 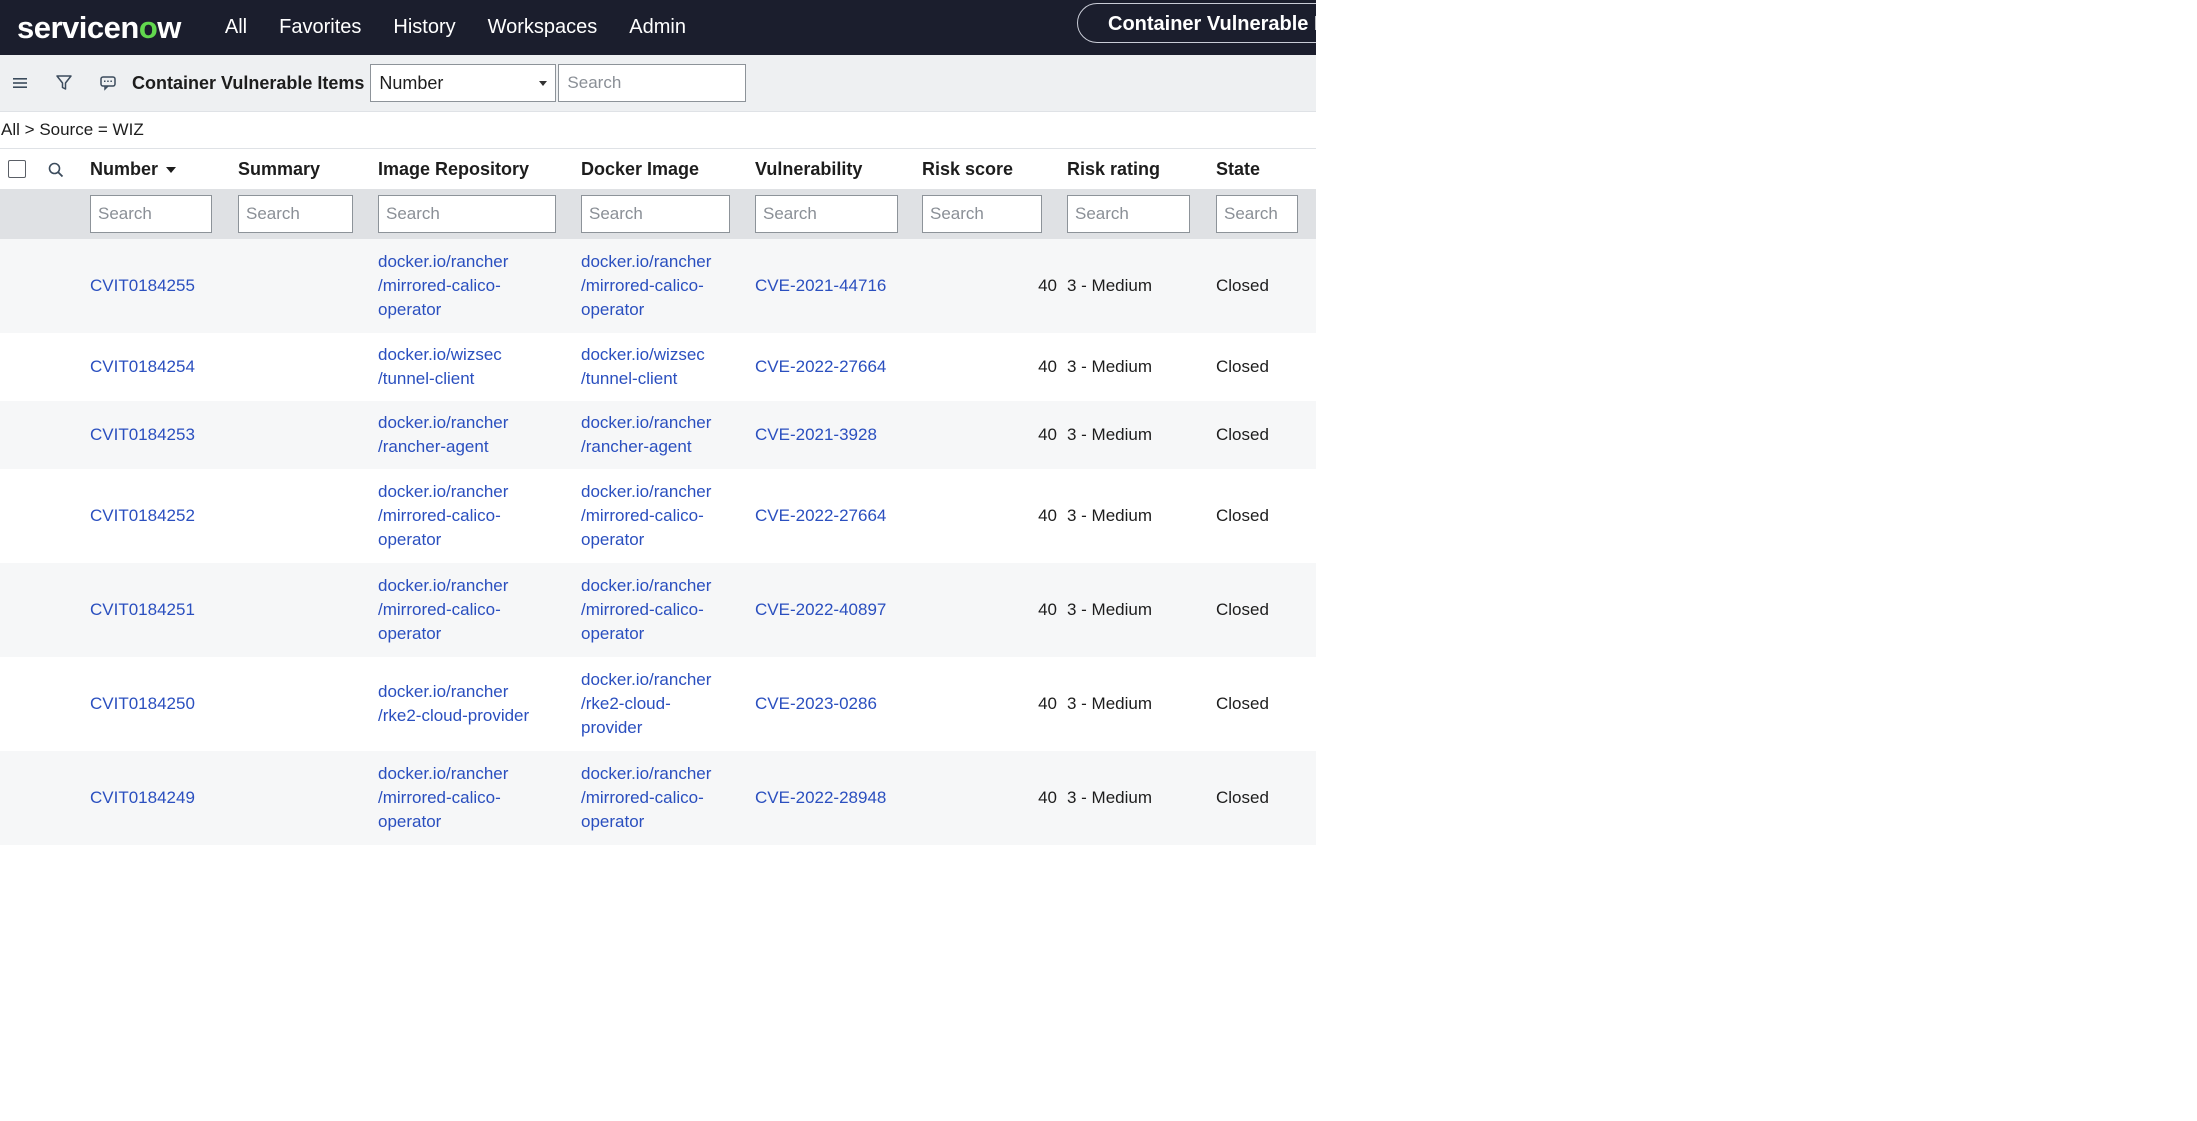 I want to click on cell-number: CVIT0184254, so click(x=164, y=367).